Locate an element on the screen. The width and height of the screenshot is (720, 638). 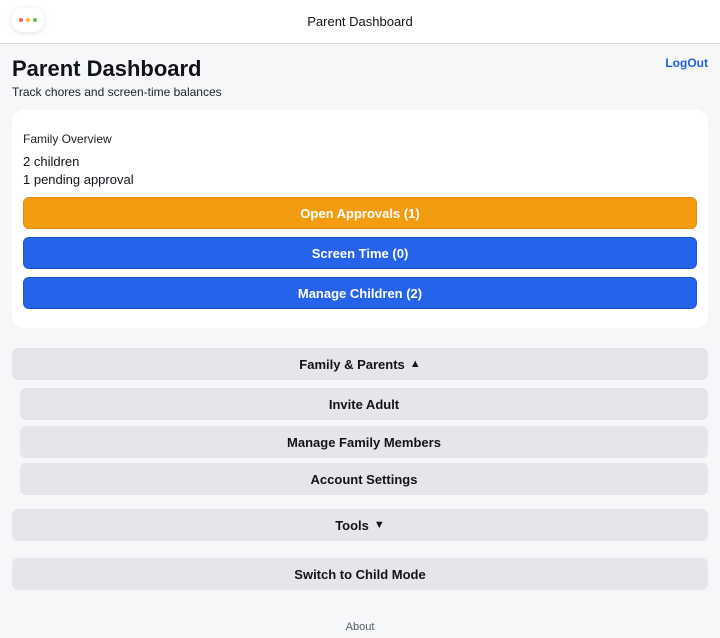
window-title: Parent Dashboard is located at coordinates (360, 21).